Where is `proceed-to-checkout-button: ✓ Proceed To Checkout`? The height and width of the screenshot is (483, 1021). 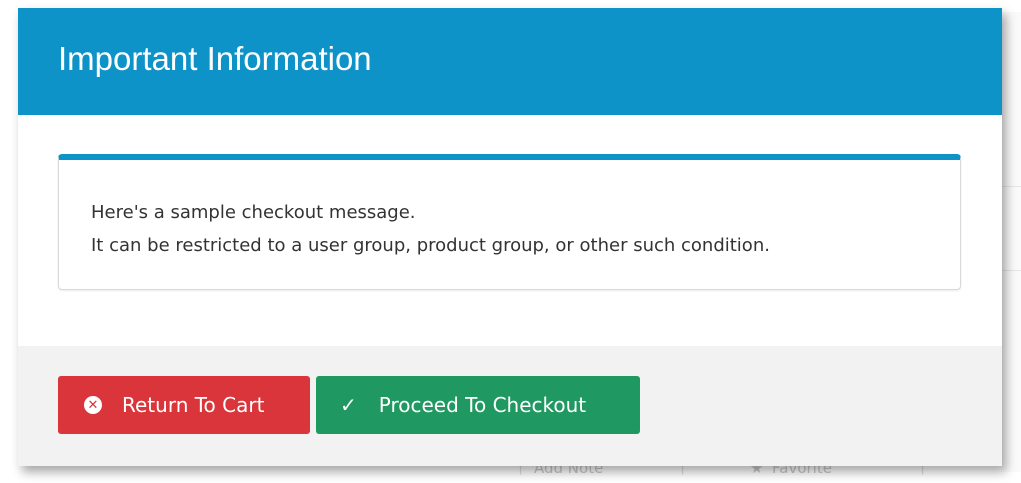 proceed-to-checkout-button: ✓ Proceed To Checkout is located at coordinates (478, 405).